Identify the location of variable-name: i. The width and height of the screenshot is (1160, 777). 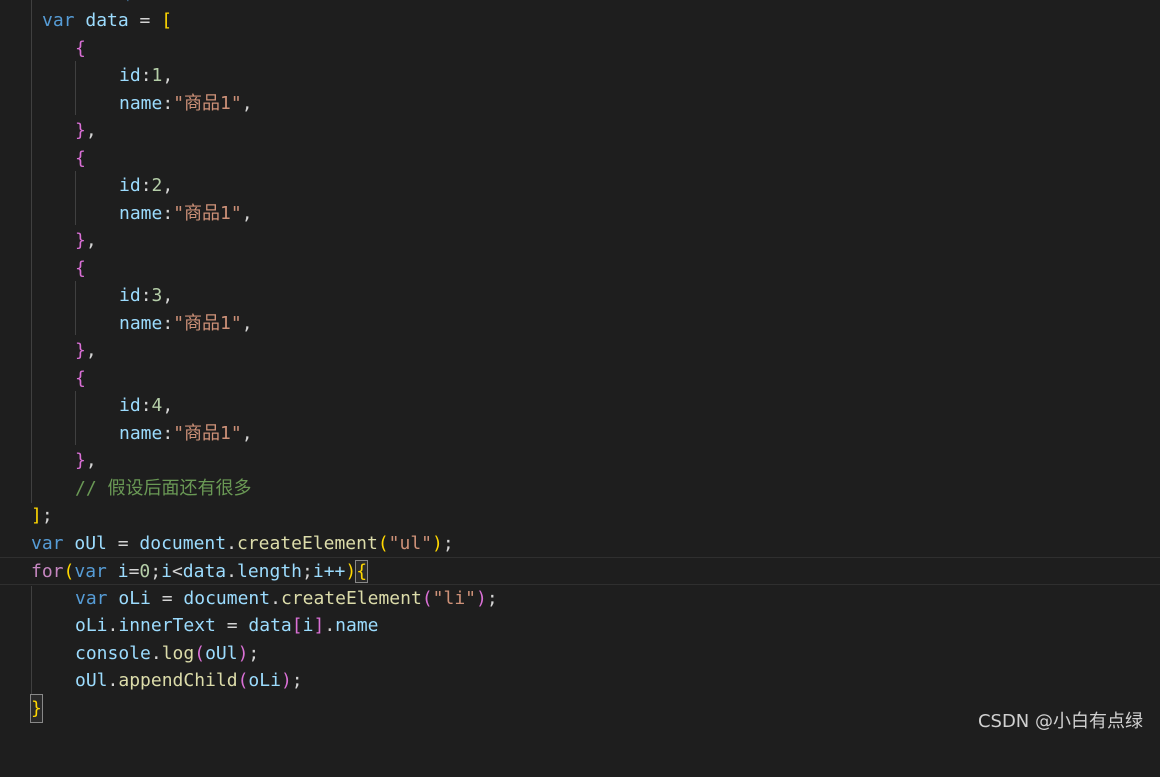
(123, 571).